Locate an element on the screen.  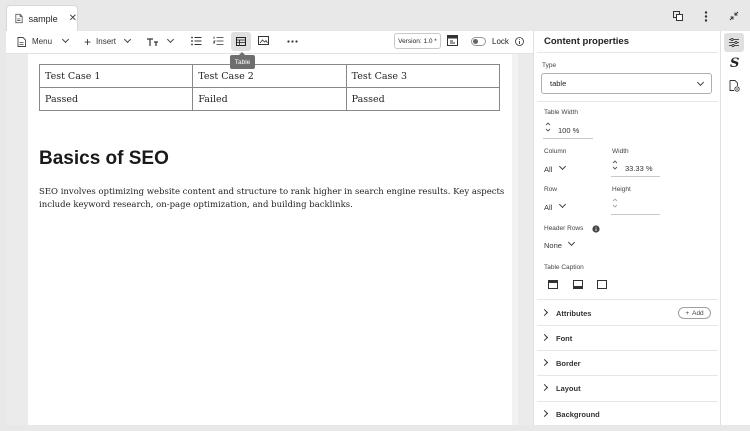
tab-bar is located at coordinates (375, 15).